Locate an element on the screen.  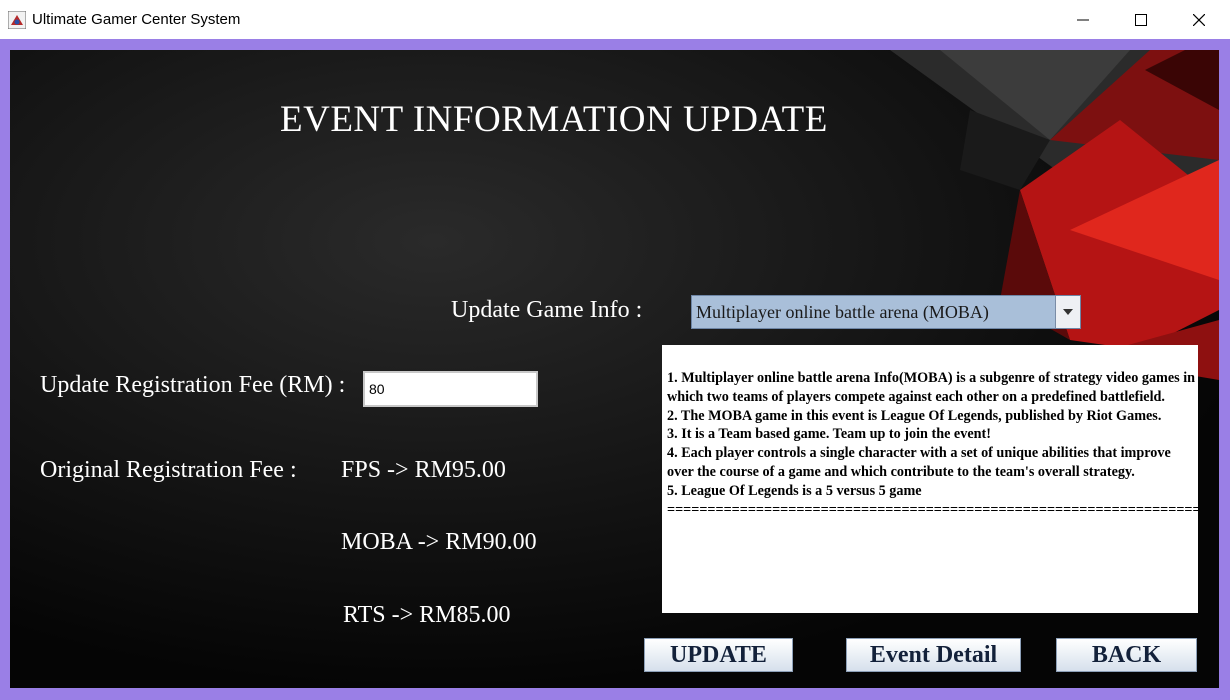
registration-fee-input is located at coordinates (450, 389).